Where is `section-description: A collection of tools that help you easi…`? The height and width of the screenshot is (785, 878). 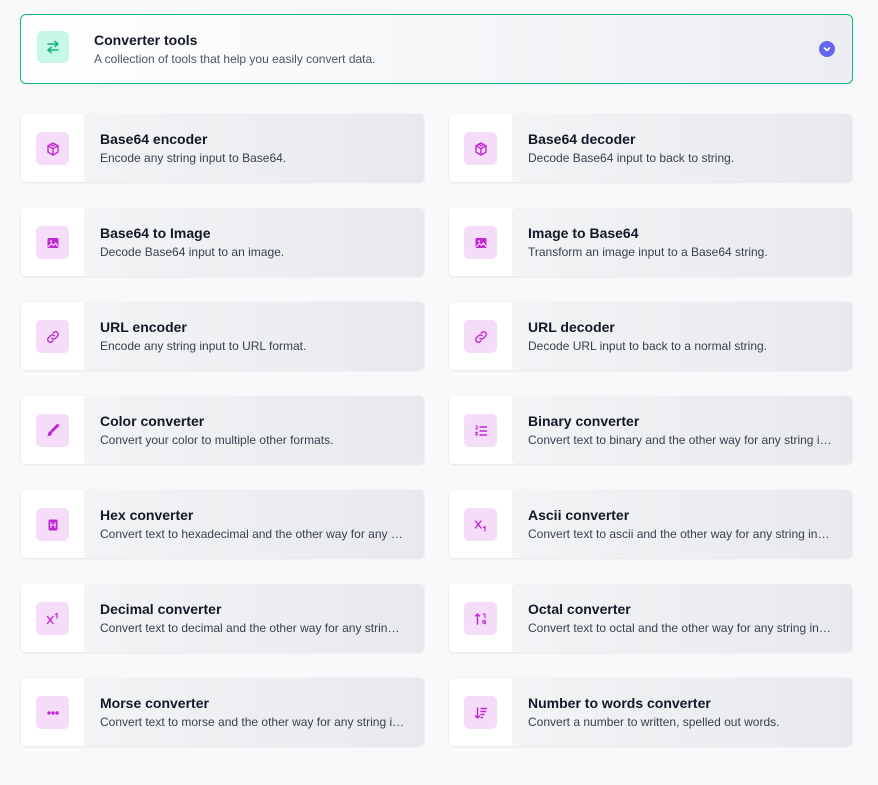
section-description: A collection of tools that help you easi… is located at coordinates (235, 59).